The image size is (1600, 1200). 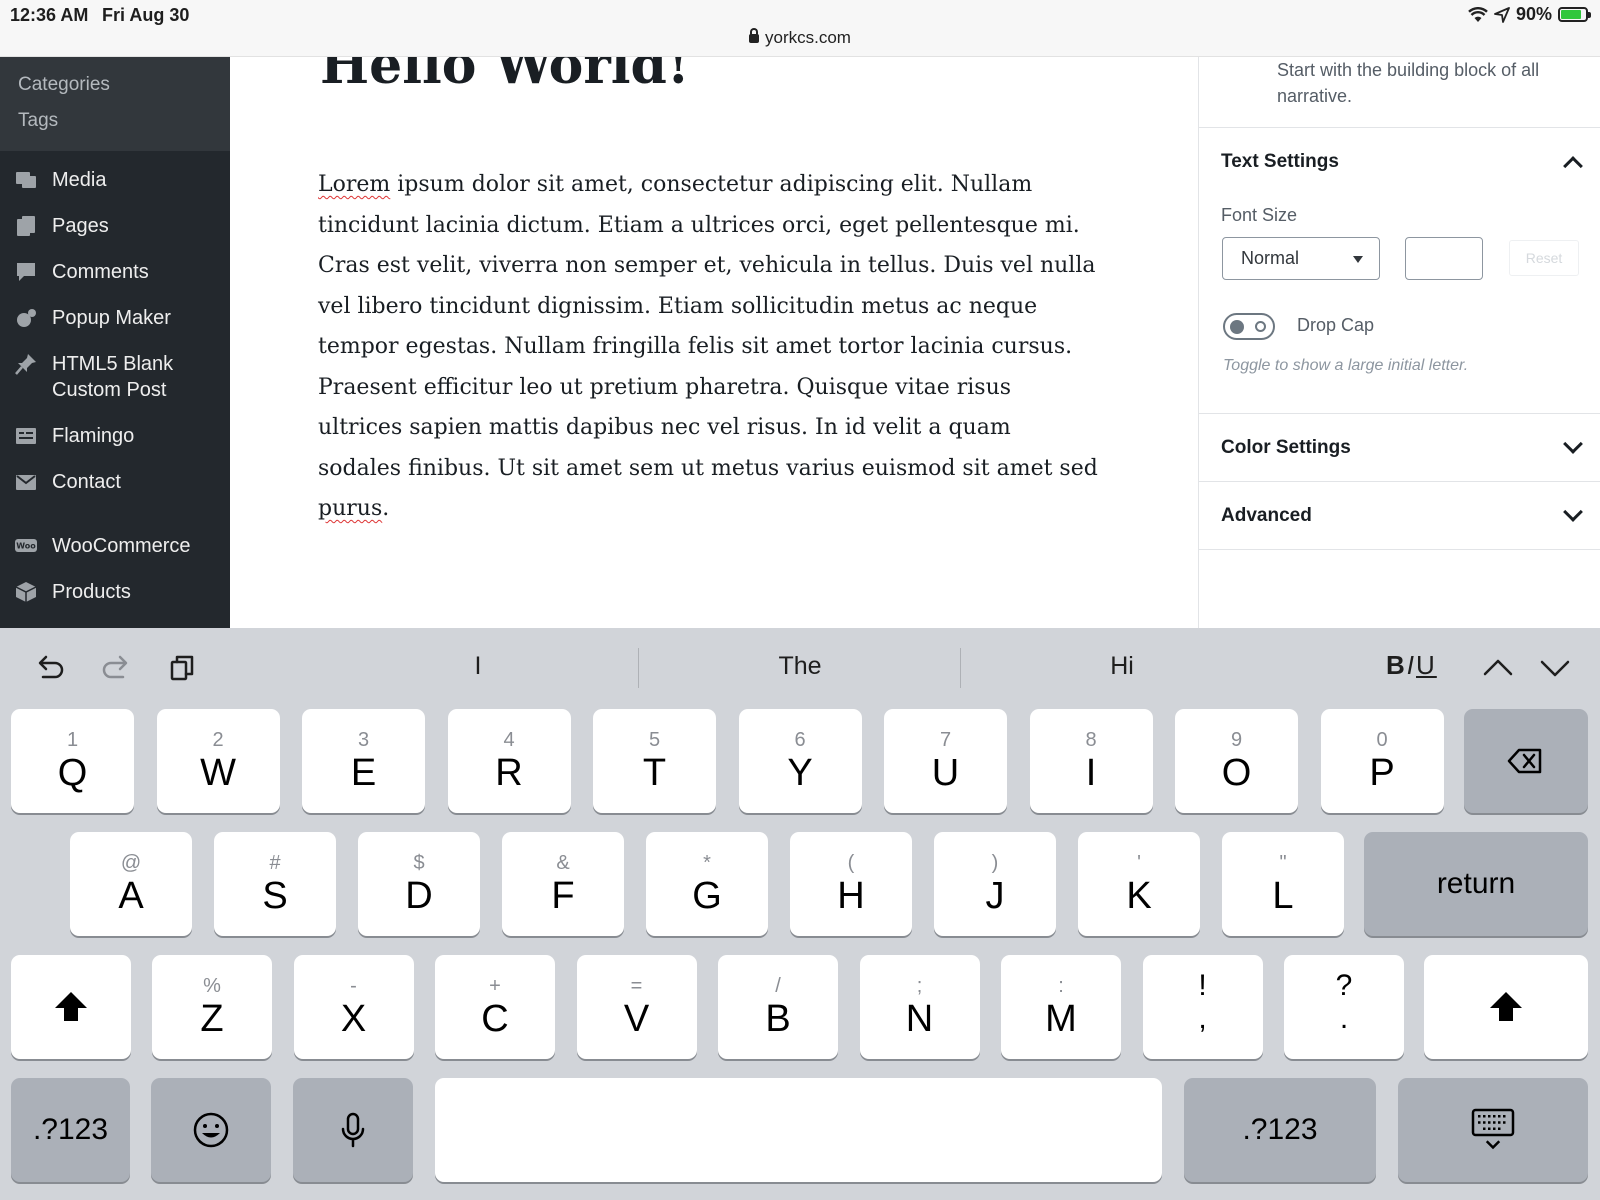 What do you see at coordinates (654, 773) in the screenshot?
I see `key-label: T` at bounding box center [654, 773].